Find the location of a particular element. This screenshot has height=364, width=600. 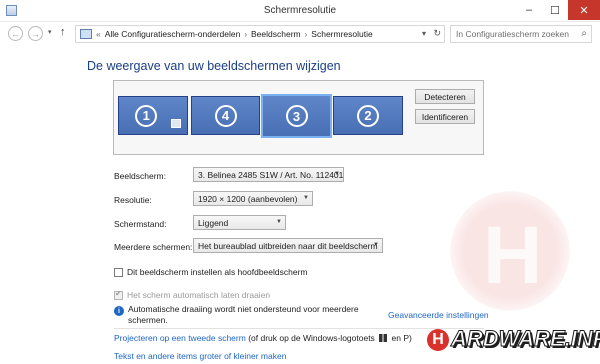

close-button: ✕ is located at coordinates (584, 10).